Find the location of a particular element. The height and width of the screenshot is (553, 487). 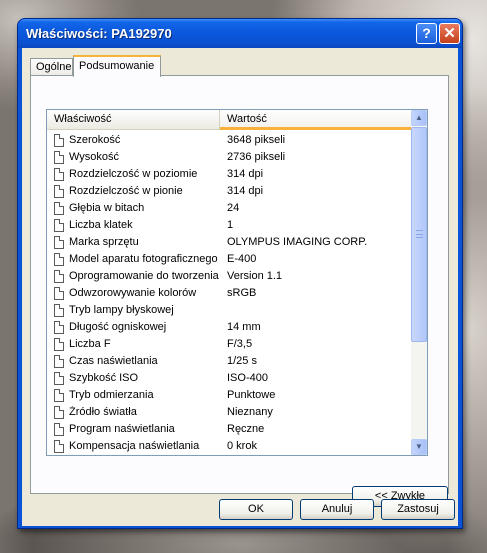

cancel-button: Anuluj is located at coordinates (337, 509).